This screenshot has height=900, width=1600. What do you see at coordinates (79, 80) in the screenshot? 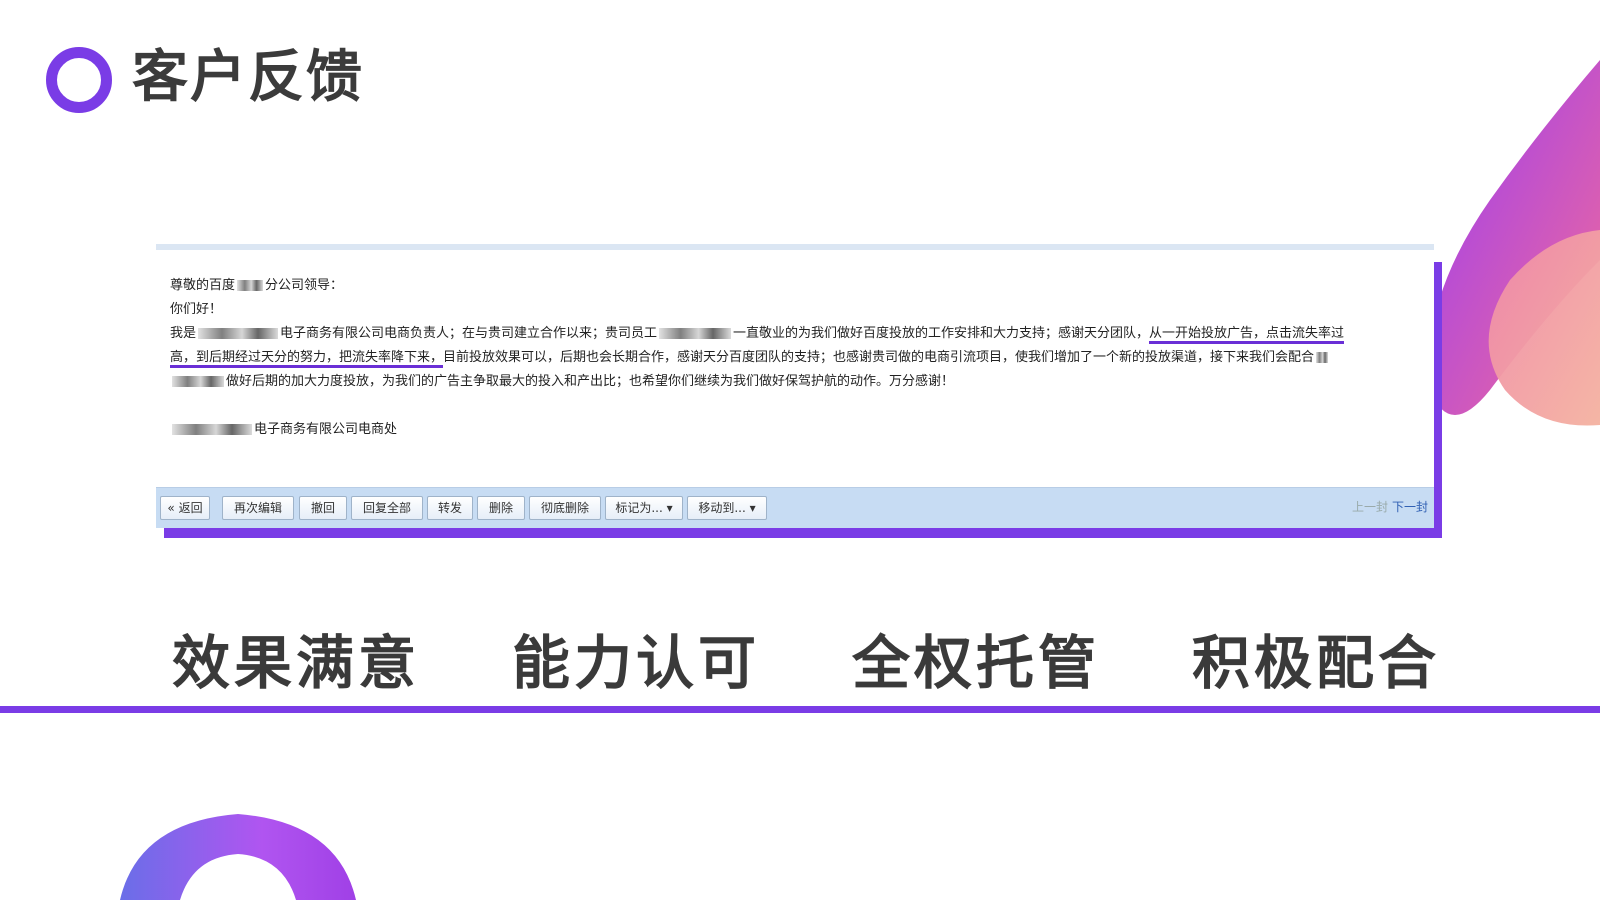
I see `title-ring-icon` at bounding box center [79, 80].